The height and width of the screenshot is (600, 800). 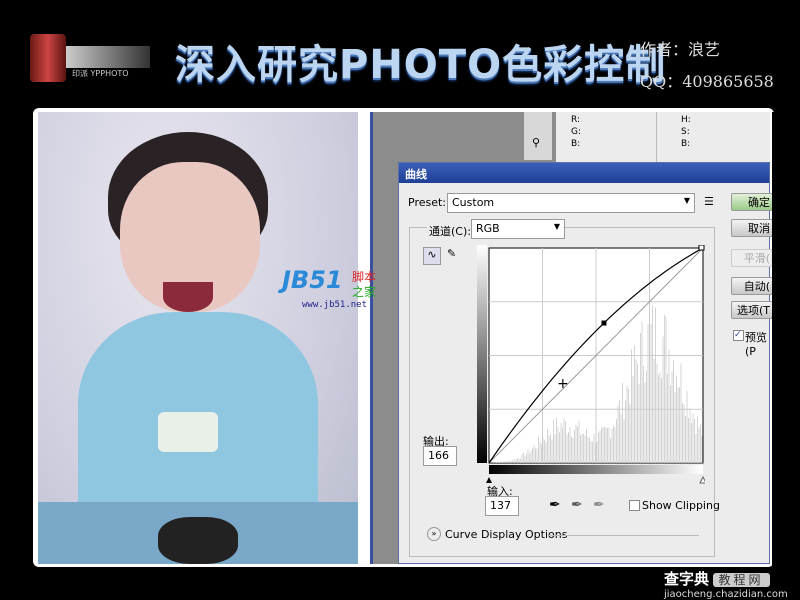 I want to click on preset-label: Preset:, so click(x=427, y=202).